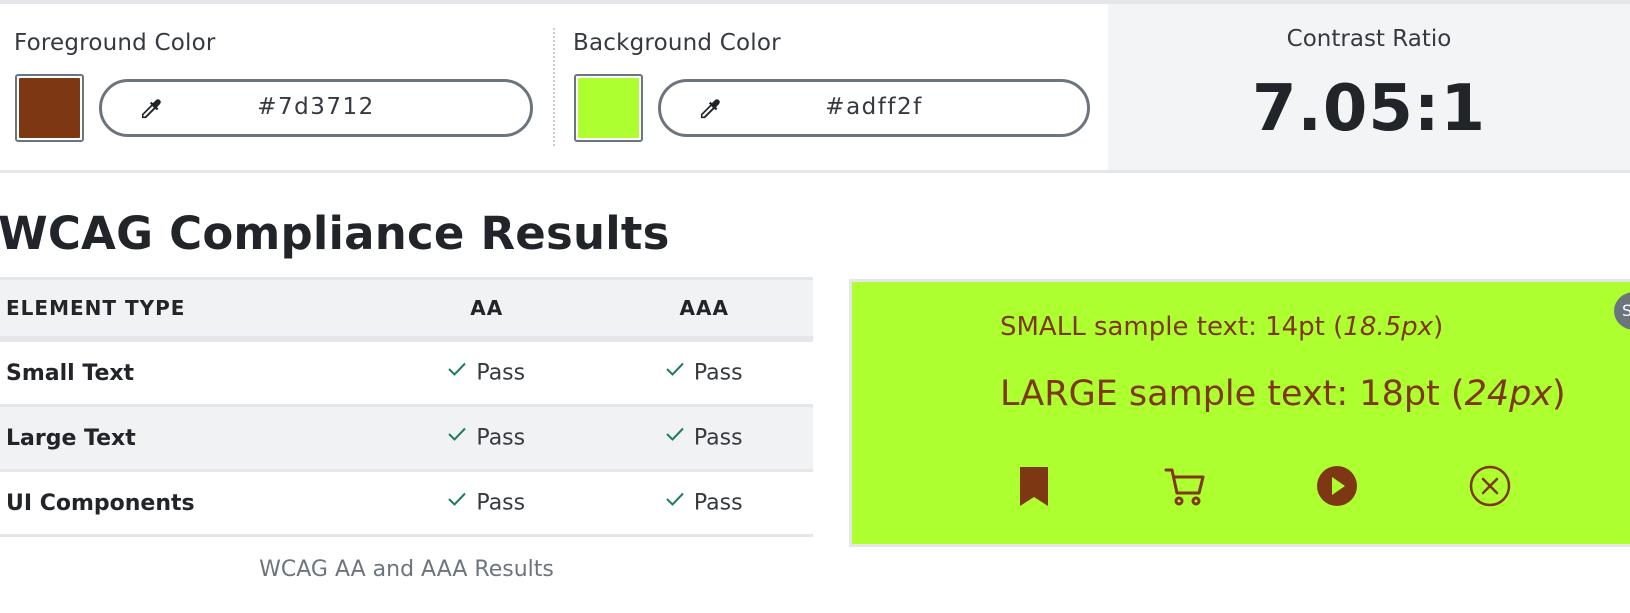 The width and height of the screenshot is (1630, 613). I want to click on table-row: Large Text Pass Pass, so click(406, 438).